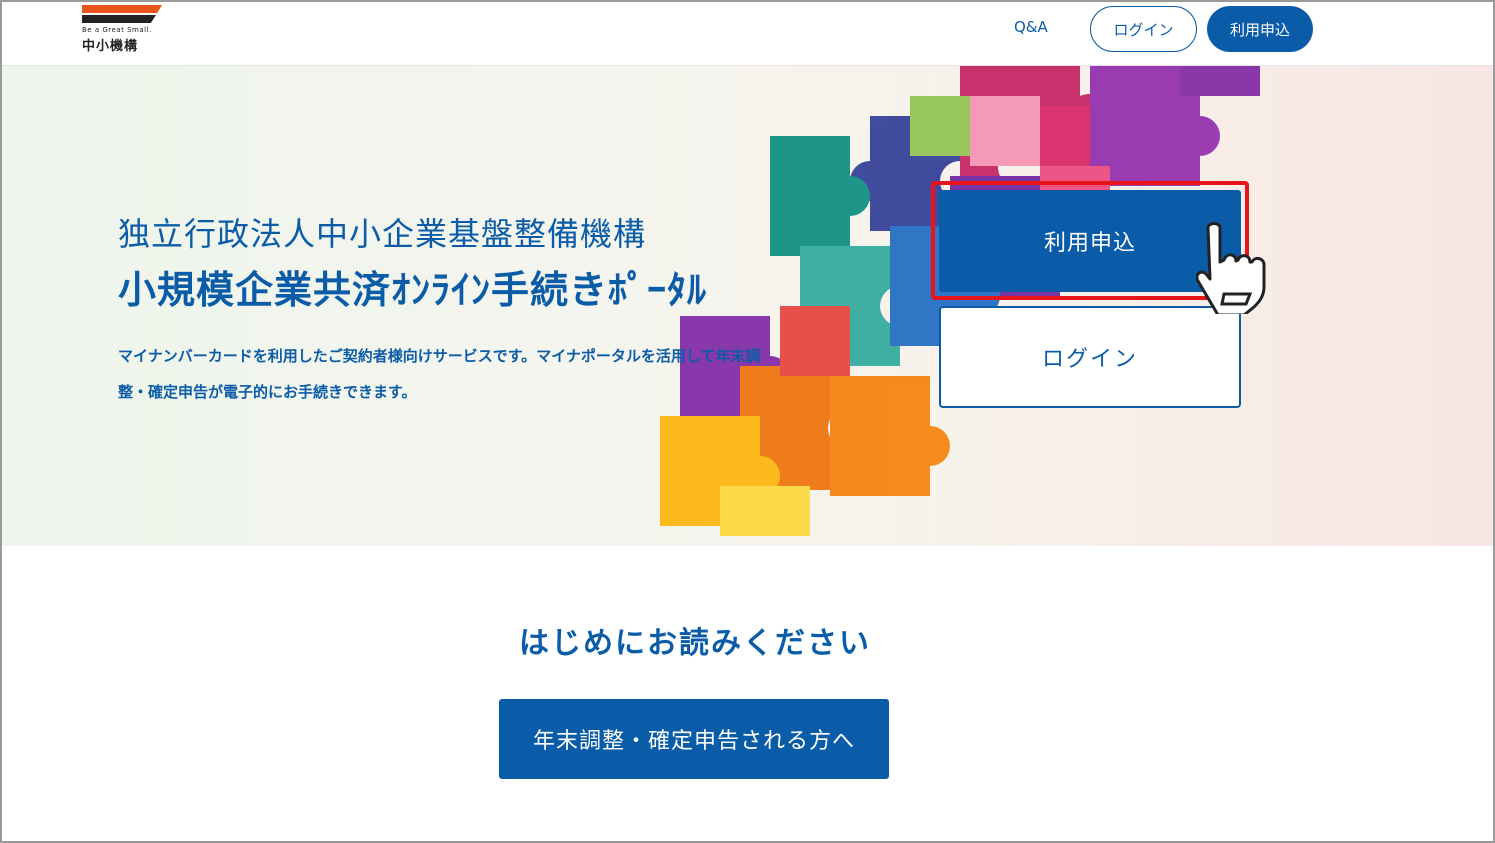  I want to click on nav-apply-button: 利用申込, so click(1260, 29).